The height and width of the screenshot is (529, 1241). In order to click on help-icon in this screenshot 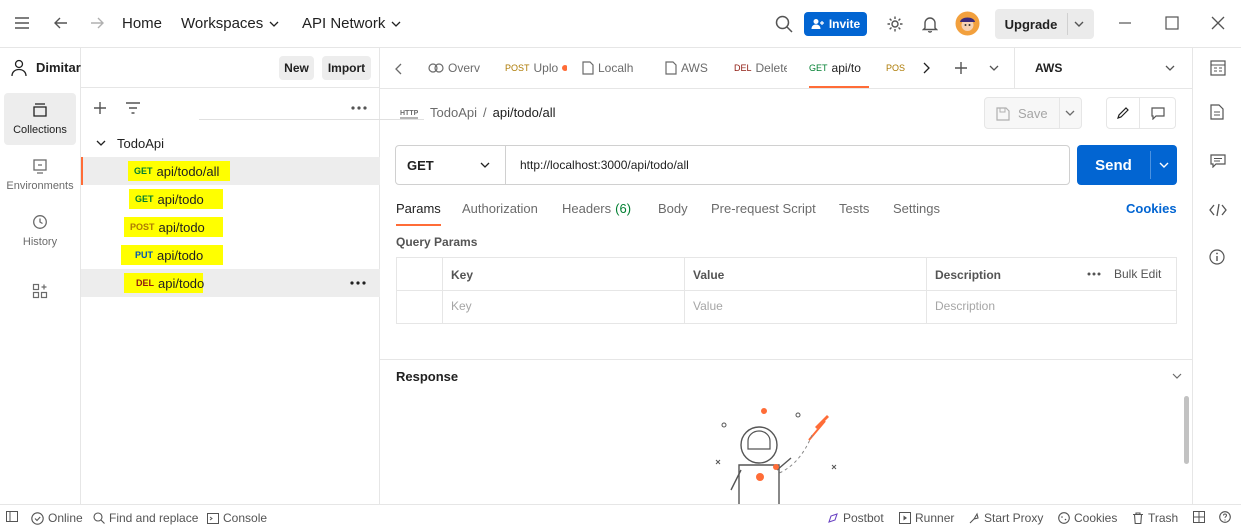, I will do `click(1225, 517)`.